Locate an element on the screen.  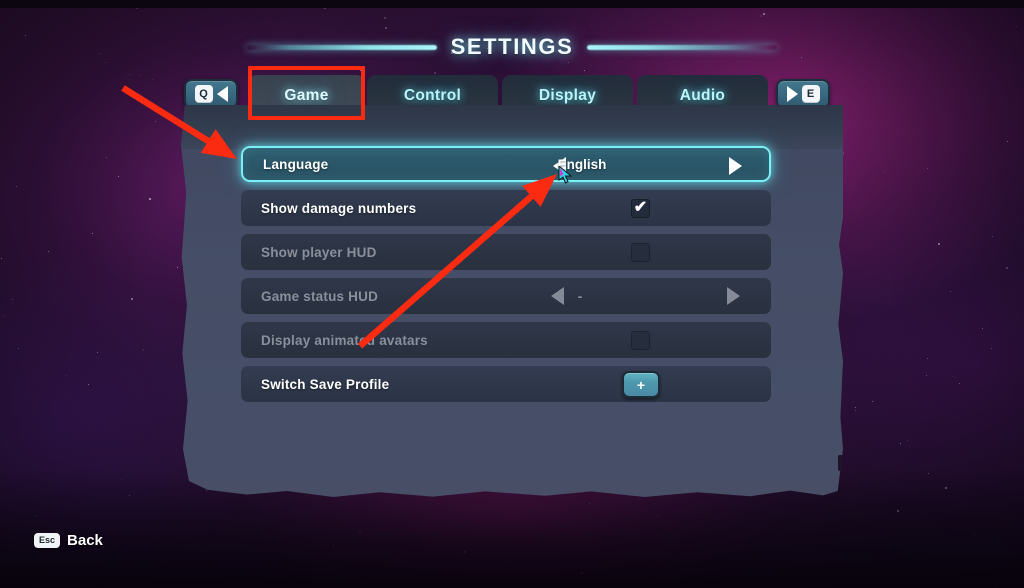
settings-row-label: Game status HUD is located at coordinates (320, 296).